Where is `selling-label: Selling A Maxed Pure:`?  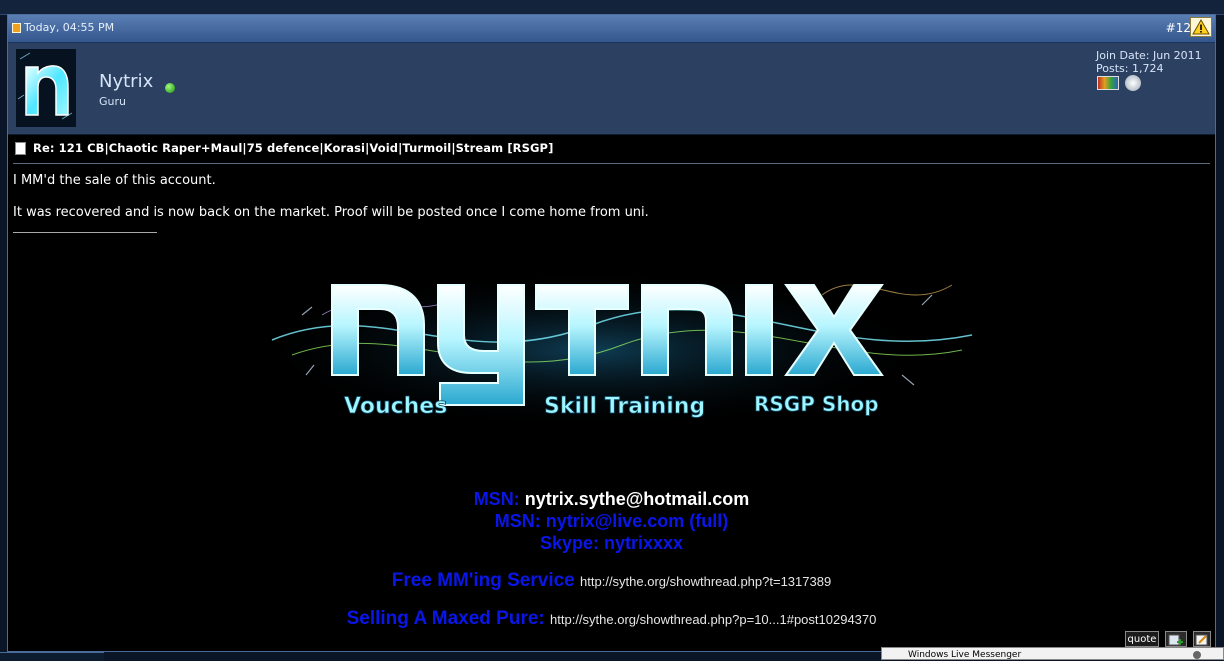 selling-label: Selling A Maxed Pure: is located at coordinates (445, 618).